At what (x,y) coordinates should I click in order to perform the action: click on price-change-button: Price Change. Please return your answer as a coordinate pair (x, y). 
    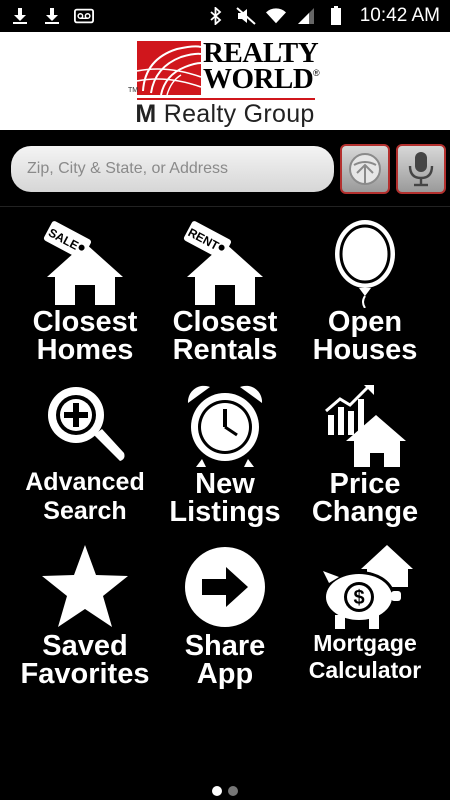
    Looking at the image, I should click on (365, 453).